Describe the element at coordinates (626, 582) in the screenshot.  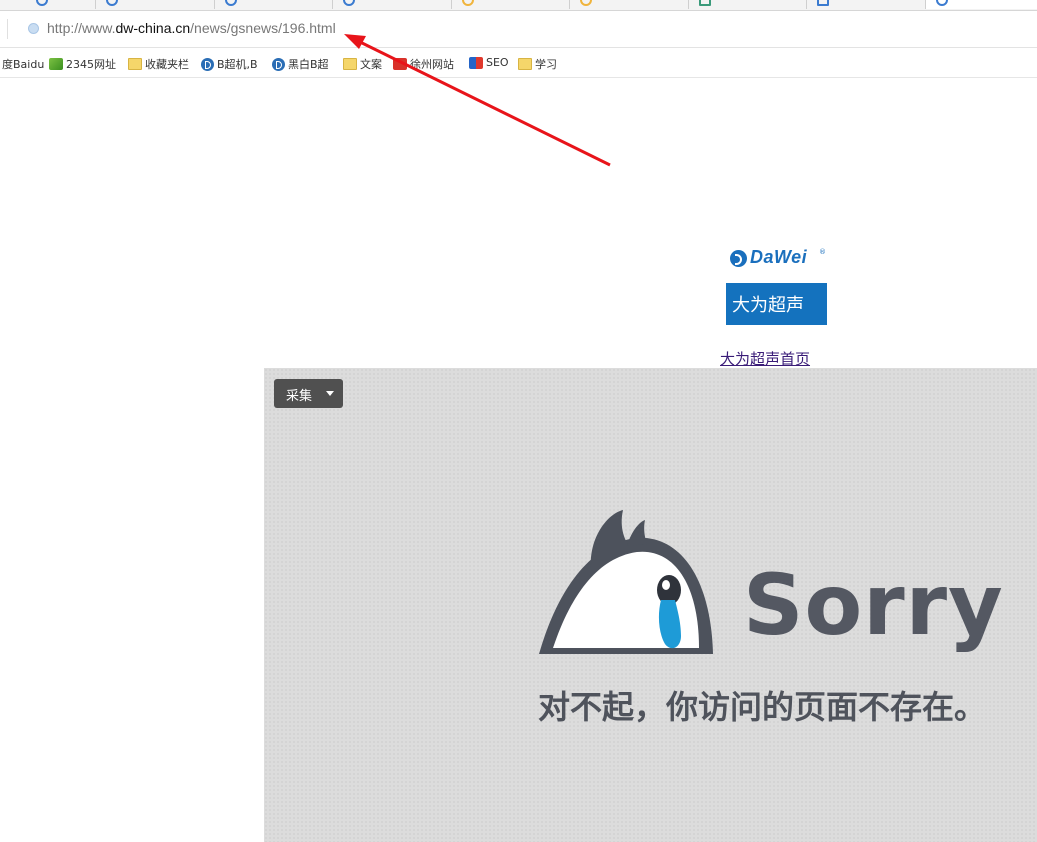
I see `crying-mascot-icon` at that location.